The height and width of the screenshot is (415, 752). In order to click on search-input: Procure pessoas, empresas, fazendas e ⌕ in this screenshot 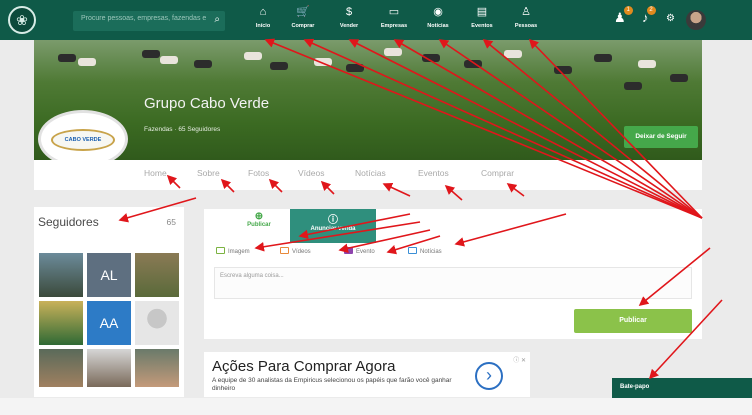, I will do `click(149, 21)`.